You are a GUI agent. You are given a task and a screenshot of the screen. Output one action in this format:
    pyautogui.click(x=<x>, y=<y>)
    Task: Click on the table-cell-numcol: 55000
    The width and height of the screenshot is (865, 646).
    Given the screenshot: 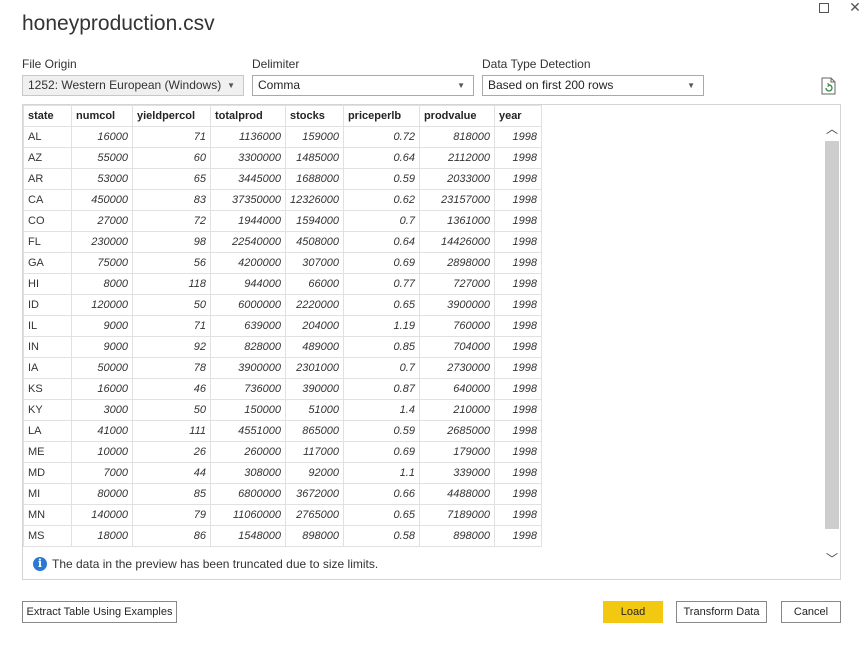 What is the action you would take?
    pyautogui.click(x=102, y=158)
    